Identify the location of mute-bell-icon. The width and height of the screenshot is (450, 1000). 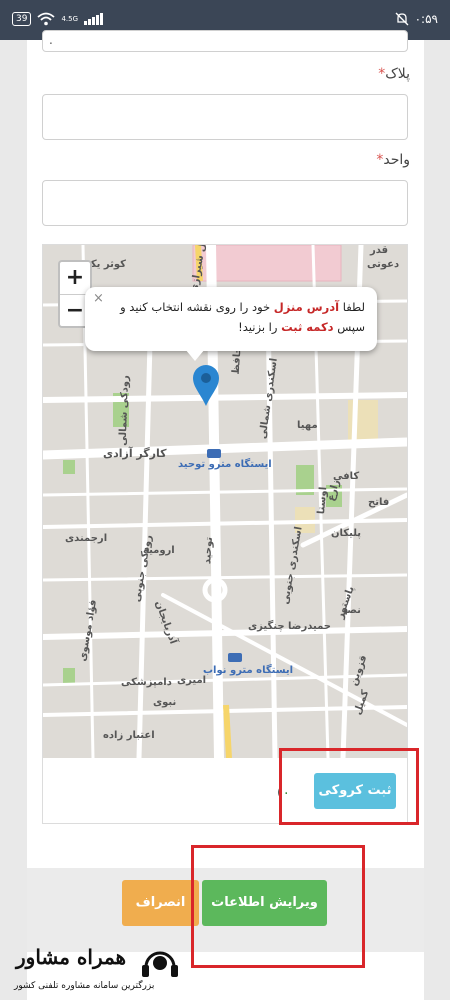
(402, 19).